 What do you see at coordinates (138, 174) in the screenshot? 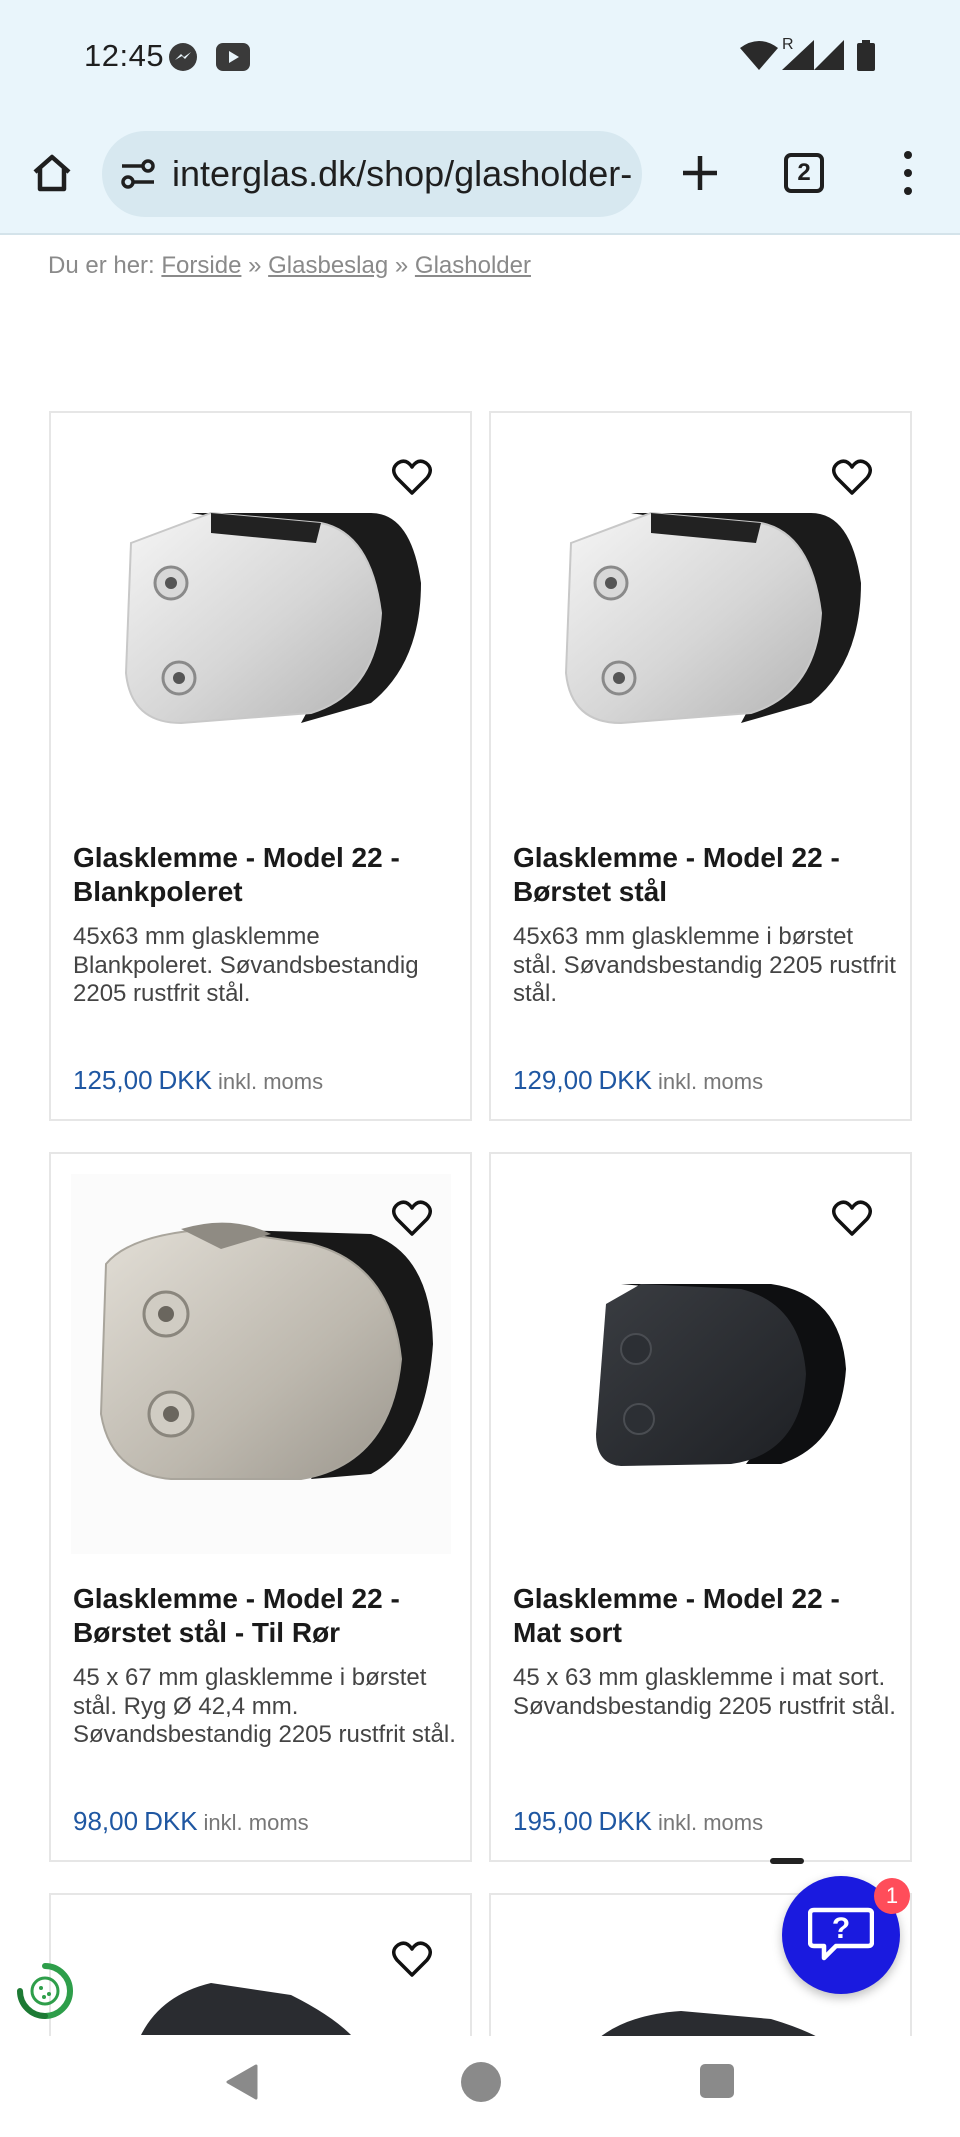
I see `site-settings-icon` at bounding box center [138, 174].